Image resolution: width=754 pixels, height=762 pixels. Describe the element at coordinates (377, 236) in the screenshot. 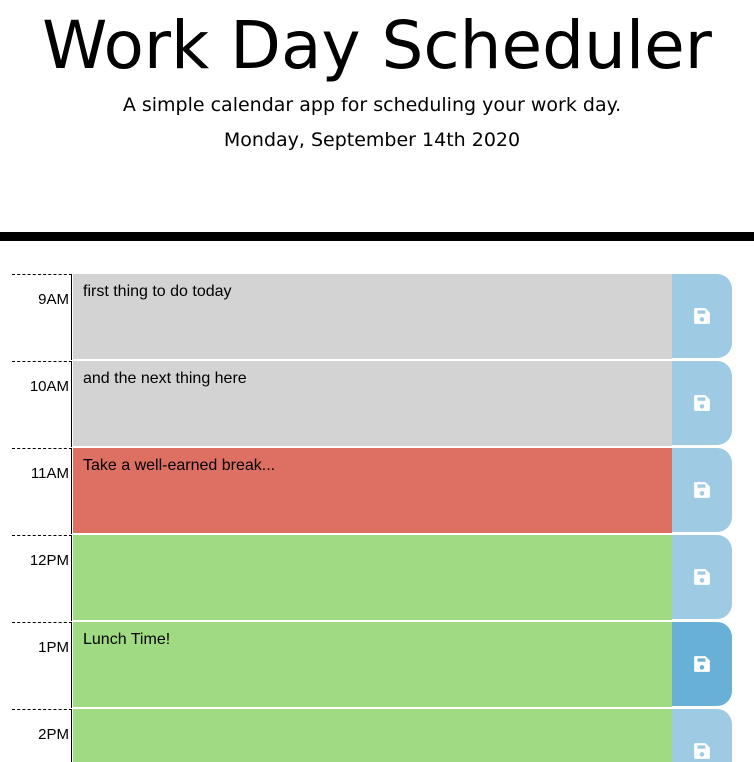

I see `header-divider` at that location.